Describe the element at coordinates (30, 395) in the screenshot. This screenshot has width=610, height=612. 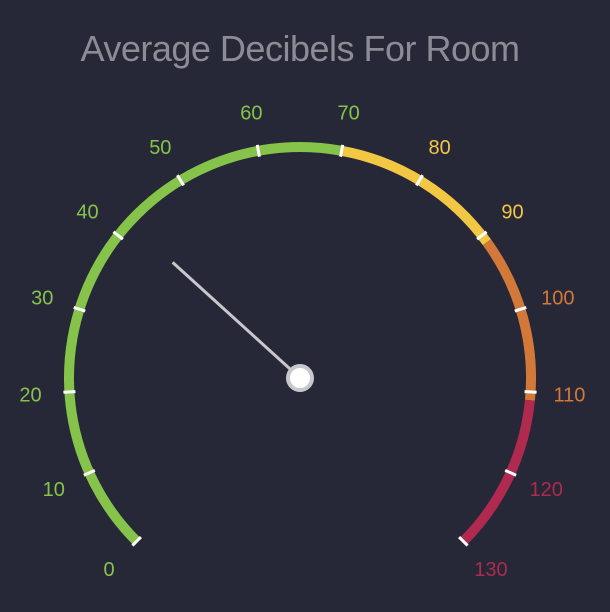
I see `gauge-tick-label: 20` at that location.